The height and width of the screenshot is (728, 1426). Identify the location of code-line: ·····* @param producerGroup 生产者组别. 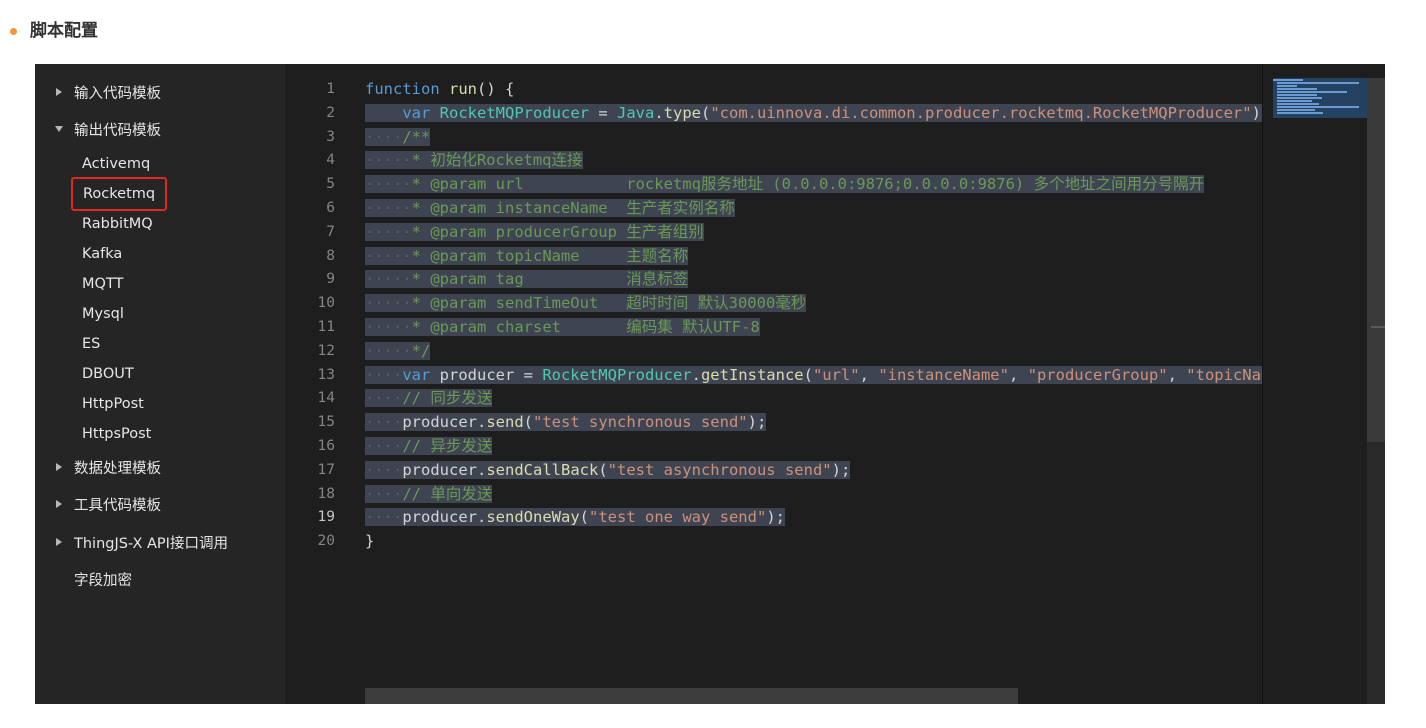
(813, 233).